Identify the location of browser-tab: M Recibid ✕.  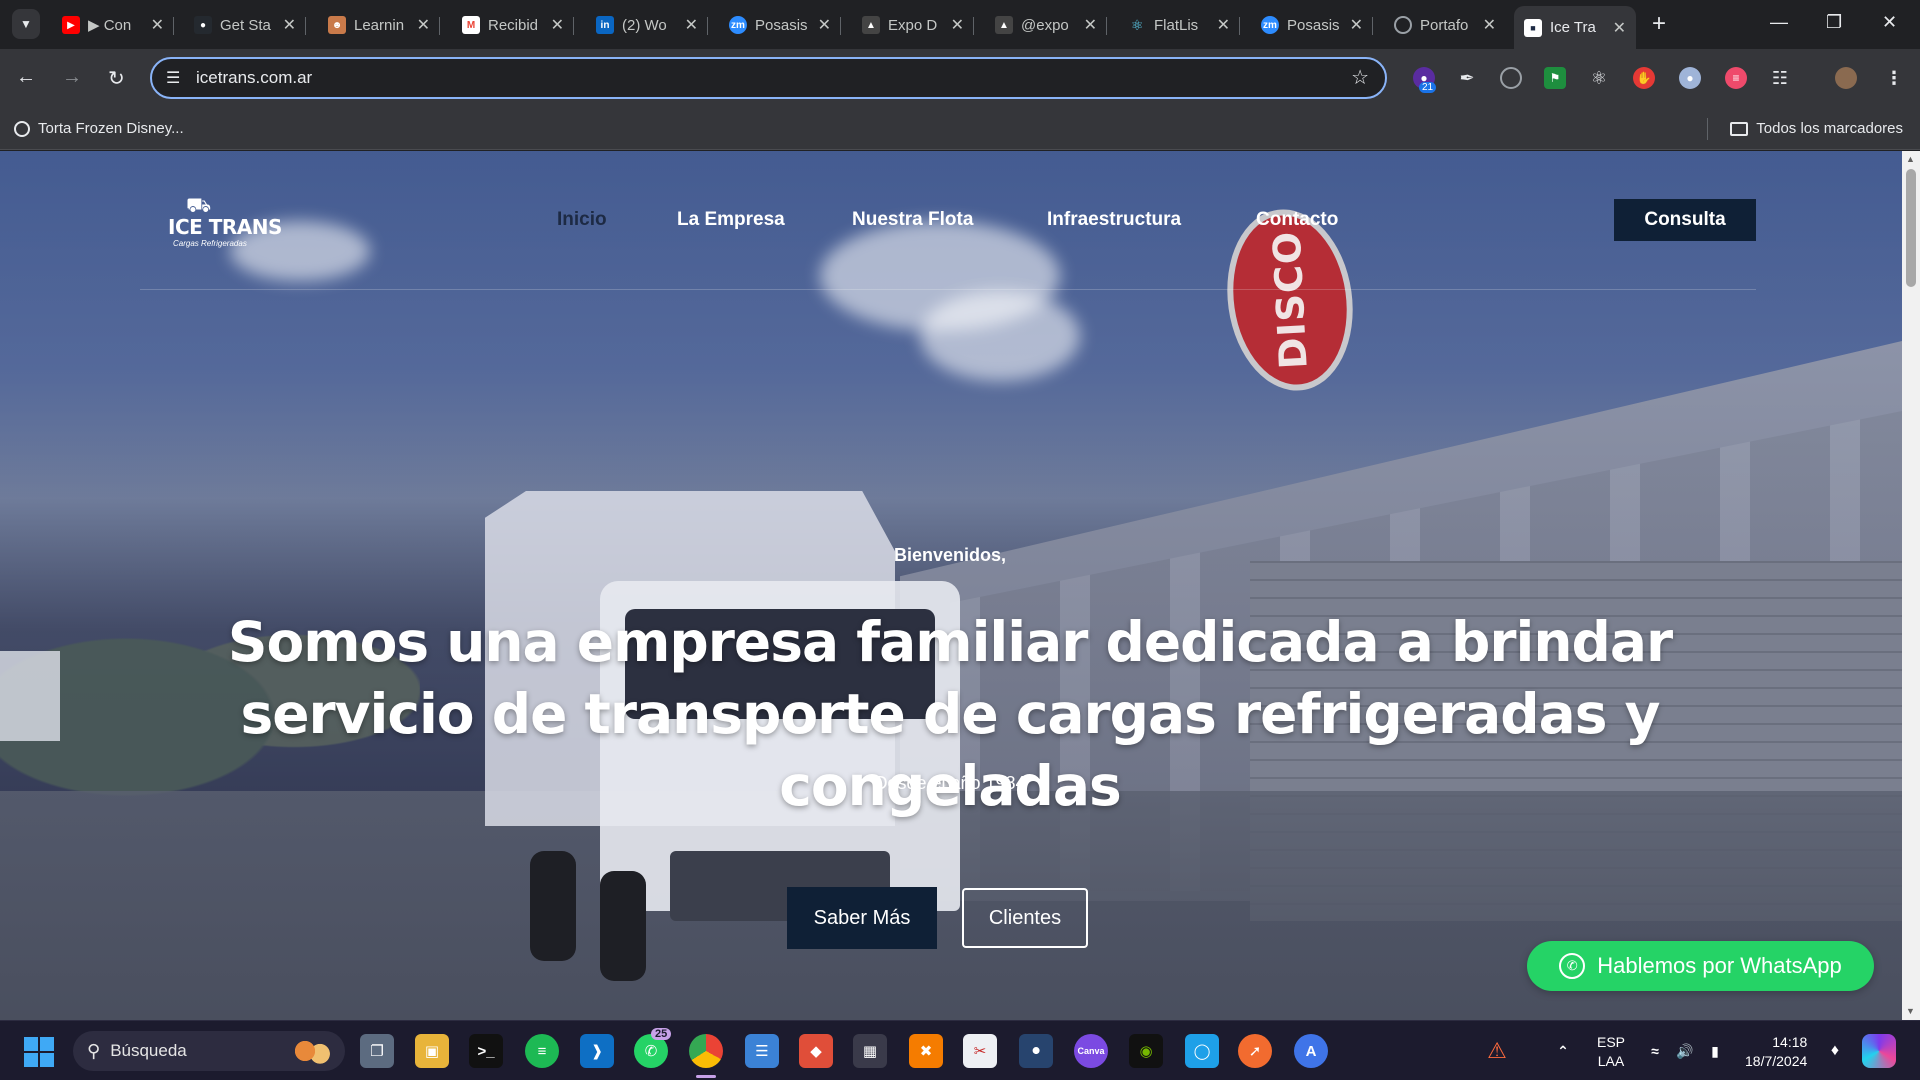
(513, 25).